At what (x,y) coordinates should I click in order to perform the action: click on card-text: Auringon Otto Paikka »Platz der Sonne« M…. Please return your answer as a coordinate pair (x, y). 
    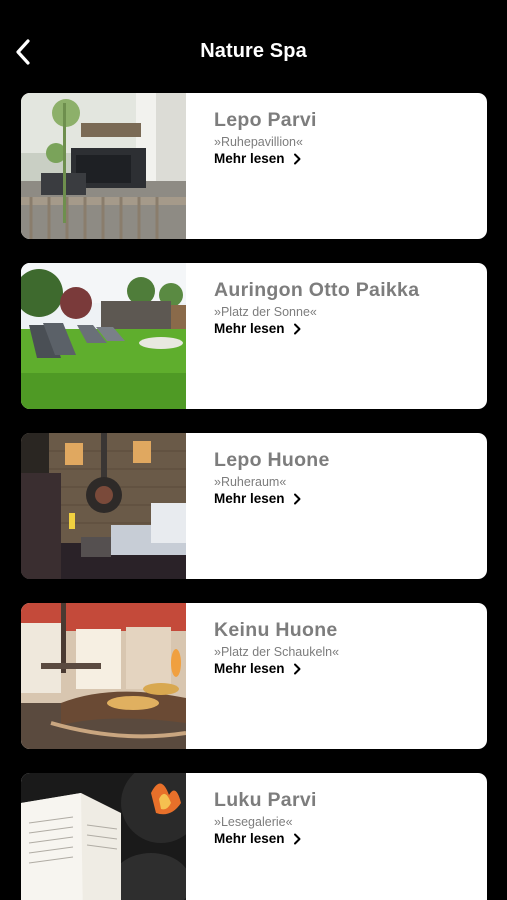
    Looking at the image, I should click on (345, 308).